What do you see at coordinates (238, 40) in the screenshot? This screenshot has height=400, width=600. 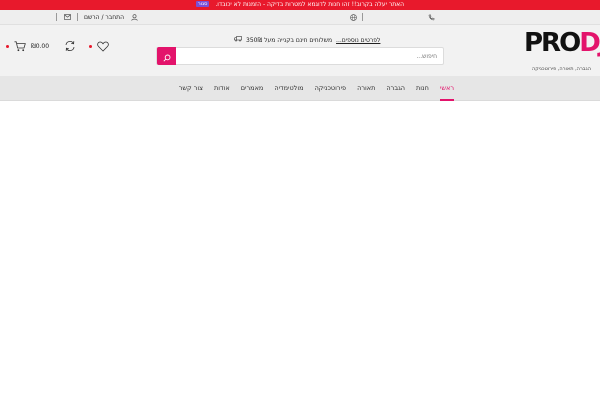 I see `truck-icon` at bounding box center [238, 40].